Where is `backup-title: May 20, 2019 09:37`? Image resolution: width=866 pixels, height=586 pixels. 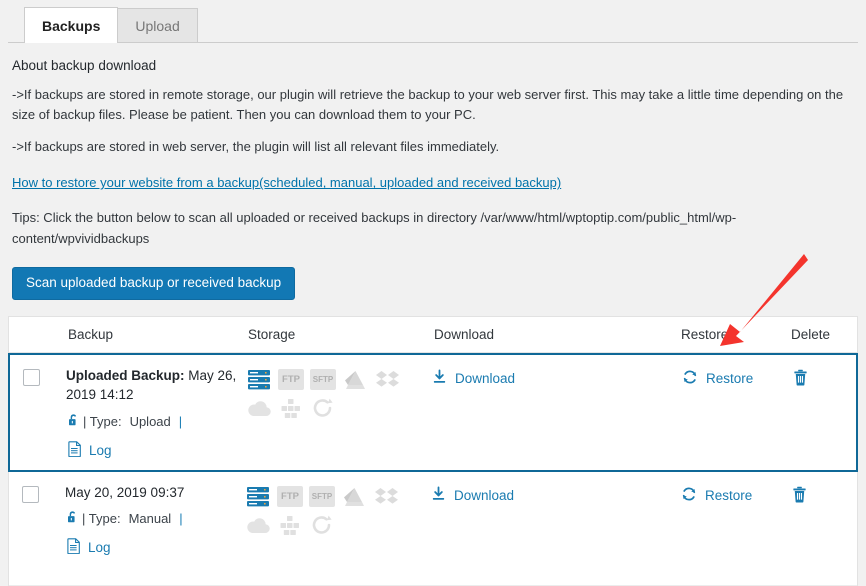 backup-title: May 20, 2019 09:37 is located at coordinates (155, 493).